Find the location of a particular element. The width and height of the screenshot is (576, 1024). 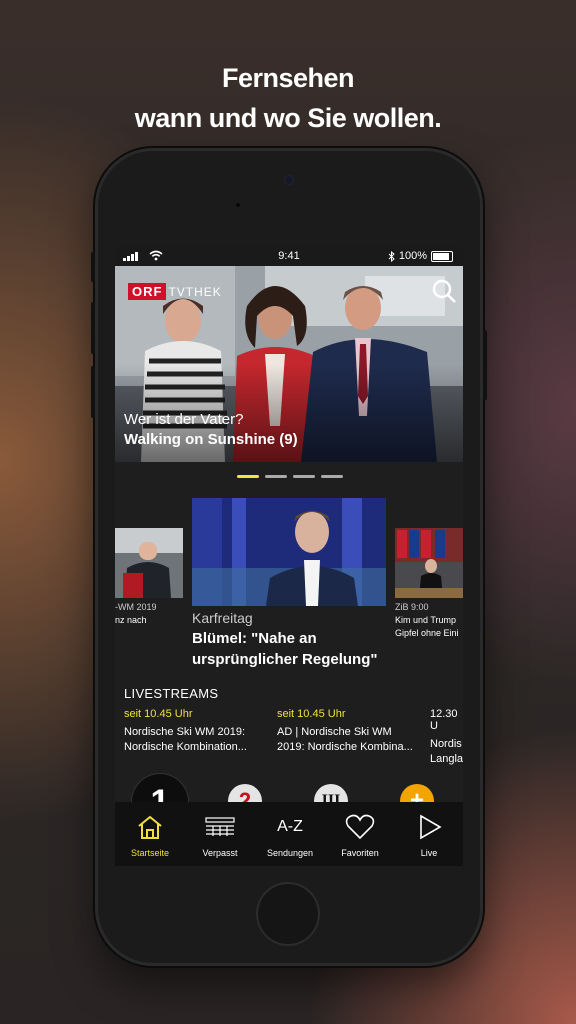

card-main-meta: Karfreitag is located at coordinates (222, 618).